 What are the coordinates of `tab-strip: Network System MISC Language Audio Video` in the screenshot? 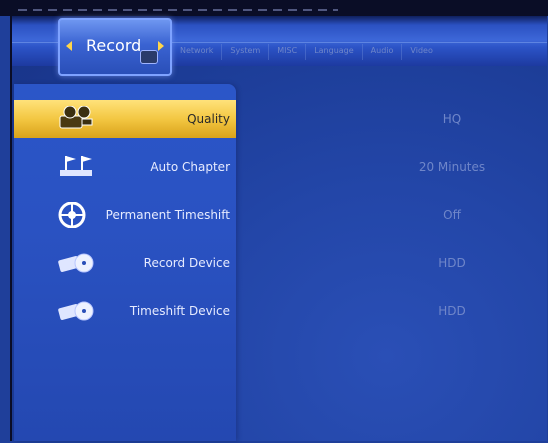 It's located at (306, 52).